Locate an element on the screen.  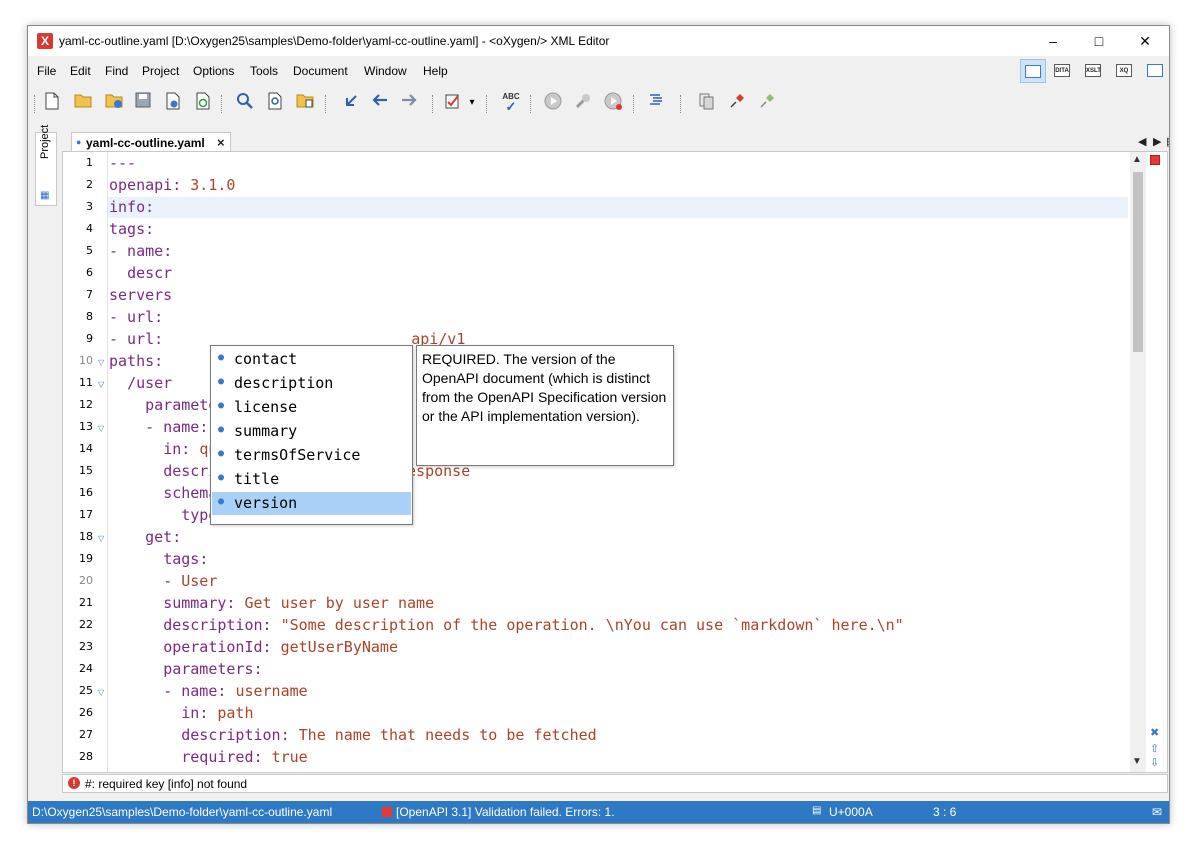
database-perspective-button is located at coordinates (1155, 71).